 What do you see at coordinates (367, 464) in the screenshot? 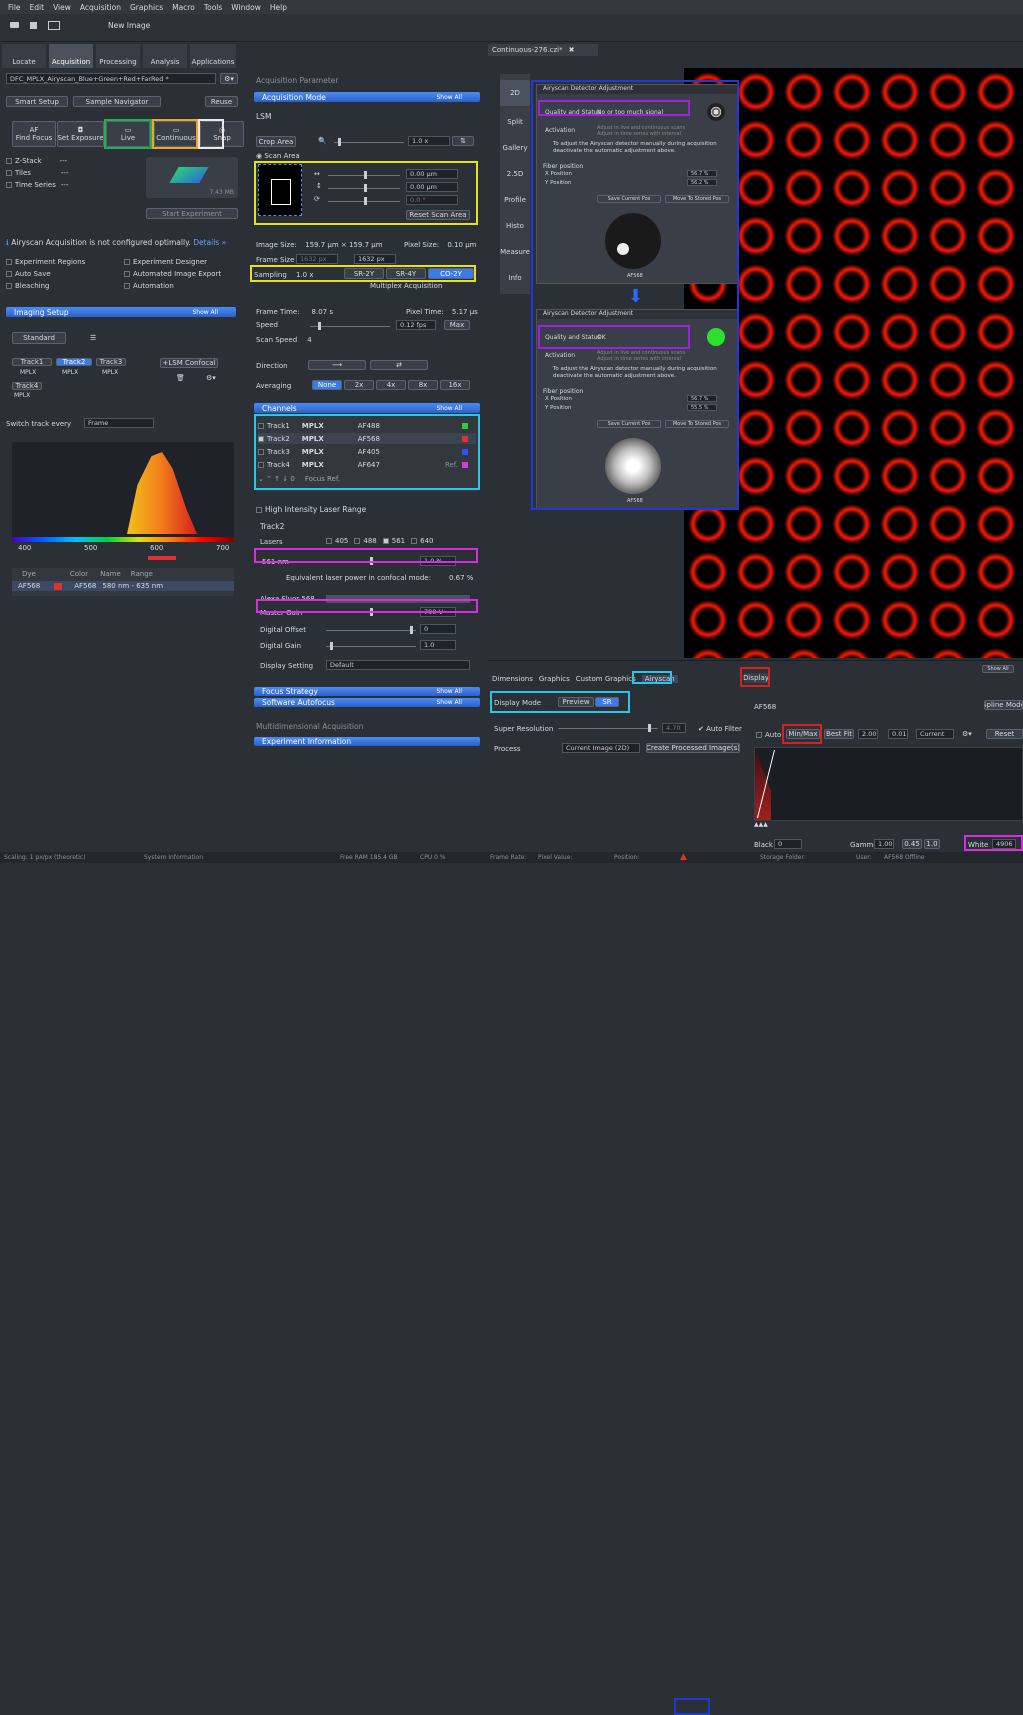
I see `channel-row-track4: Track4 MPLX AF647 Ref.` at bounding box center [367, 464].